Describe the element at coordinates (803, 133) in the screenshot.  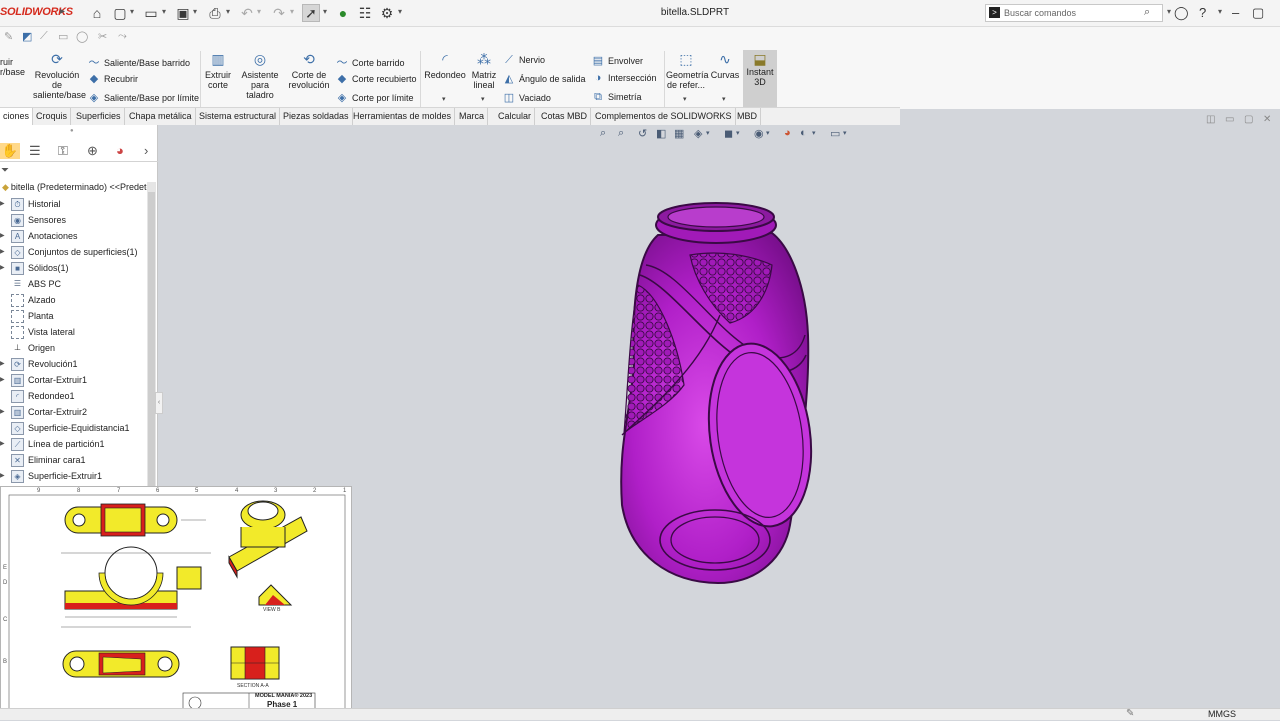
I see `apply-scene-icon: ◐` at that location.